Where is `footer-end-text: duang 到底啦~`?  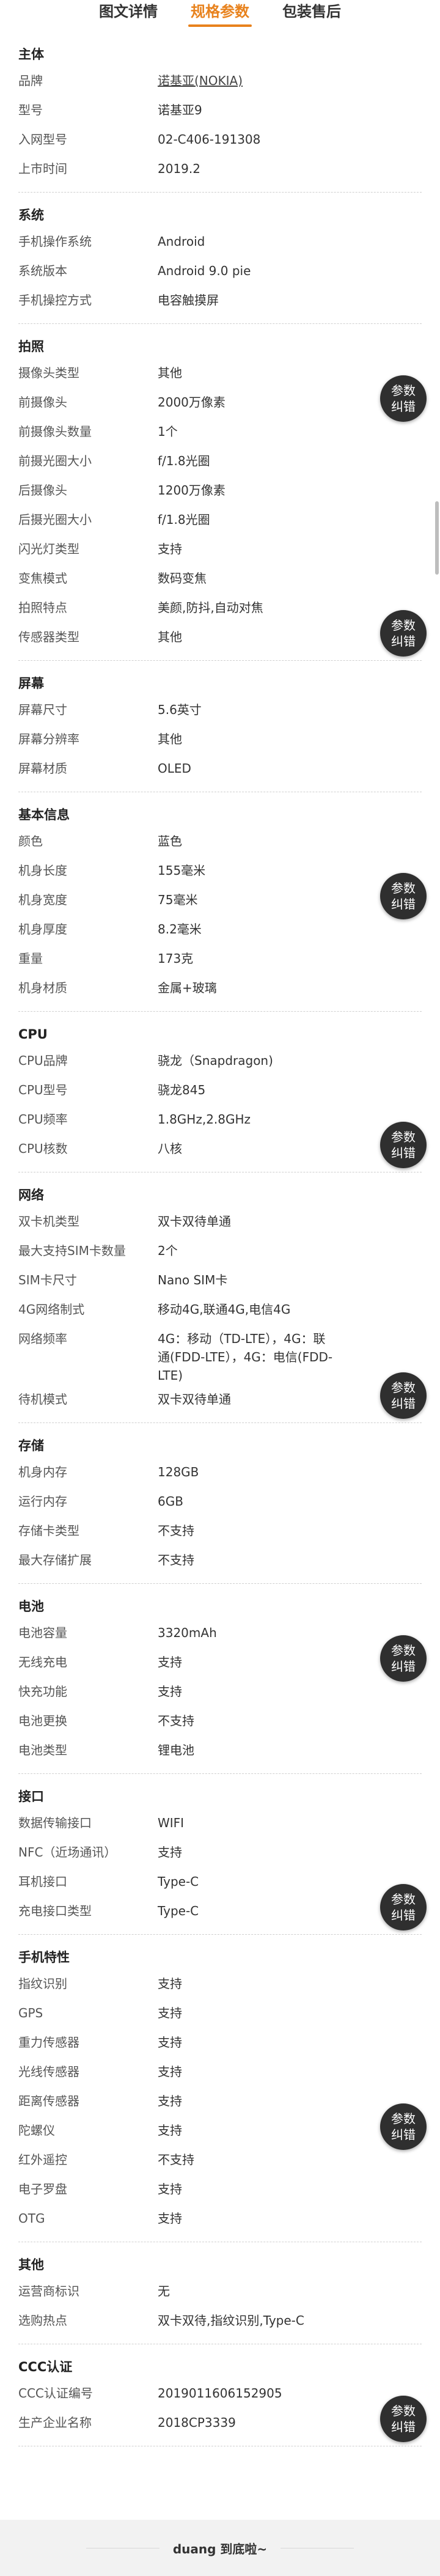 footer-end-text: duang 到底啦~ is located at coordinates (220, 2548).